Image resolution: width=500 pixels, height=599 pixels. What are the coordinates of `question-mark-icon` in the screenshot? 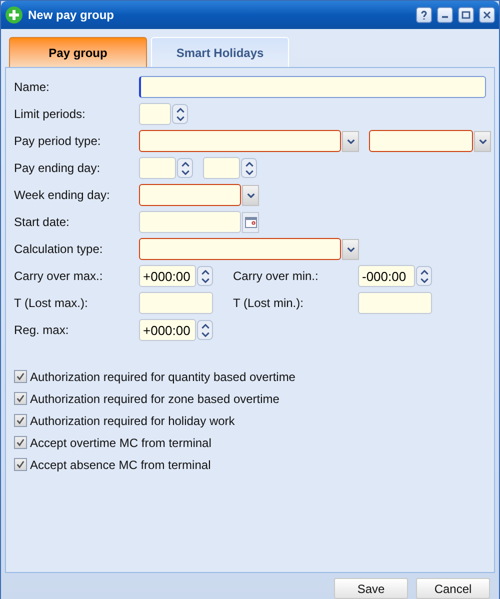 It's located at (424, 15).